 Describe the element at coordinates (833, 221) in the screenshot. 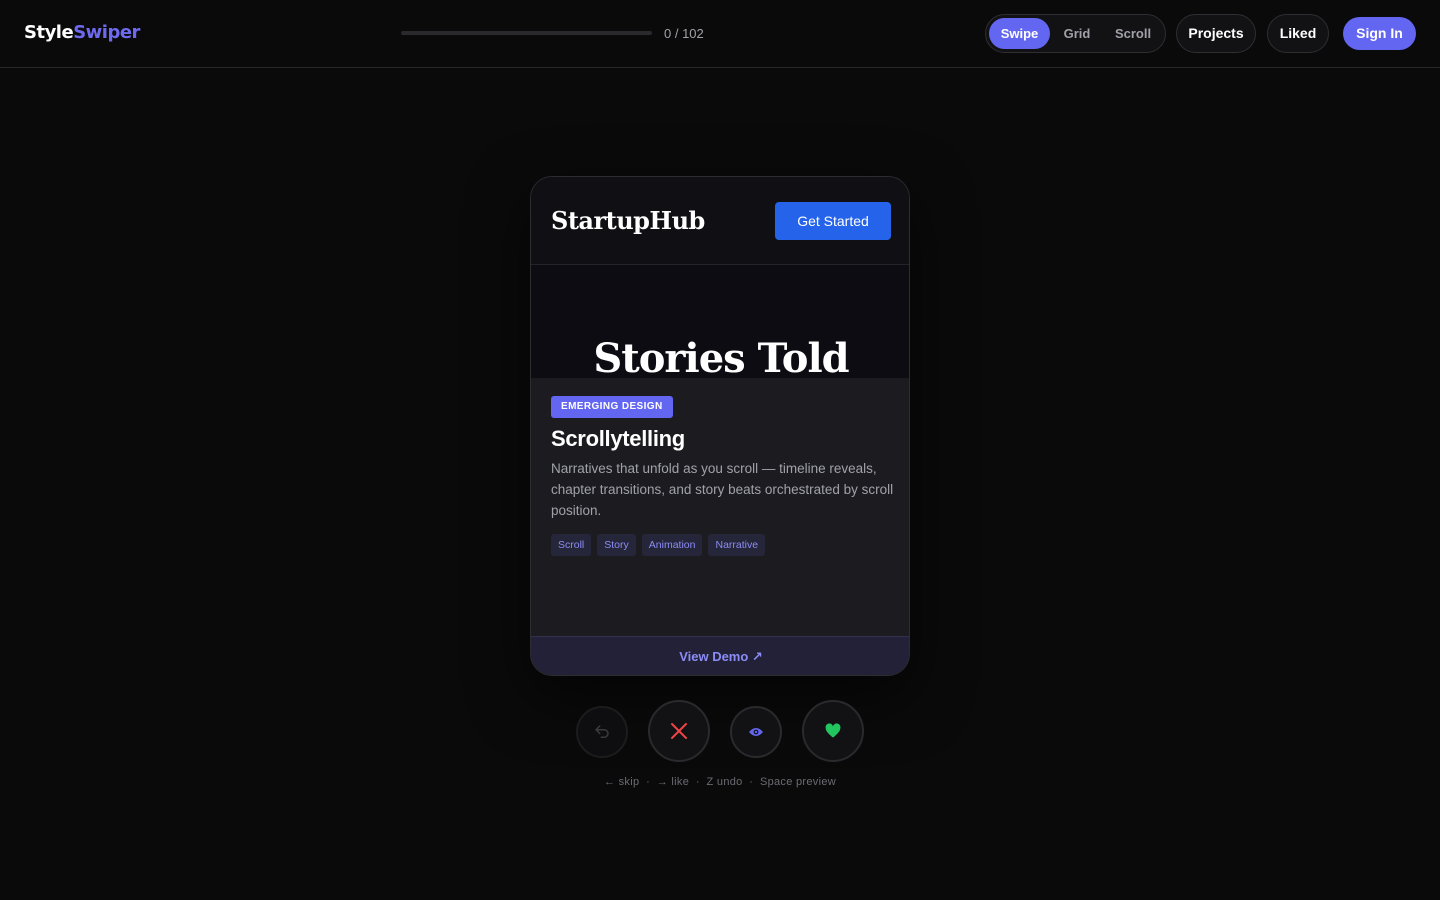

I see `preview-get-started-button: Get Started` at that location.